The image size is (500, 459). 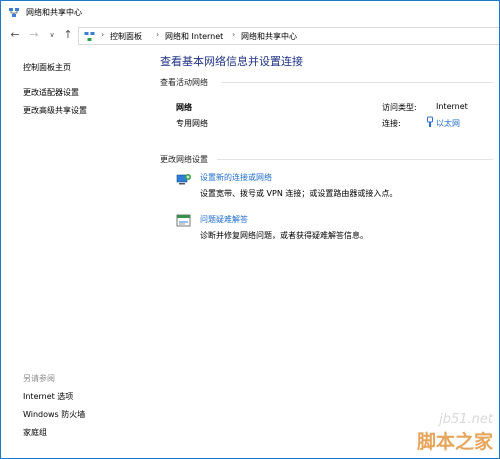 I want to click on up-arrow-icon: ↑, so click(x=68, y=35).